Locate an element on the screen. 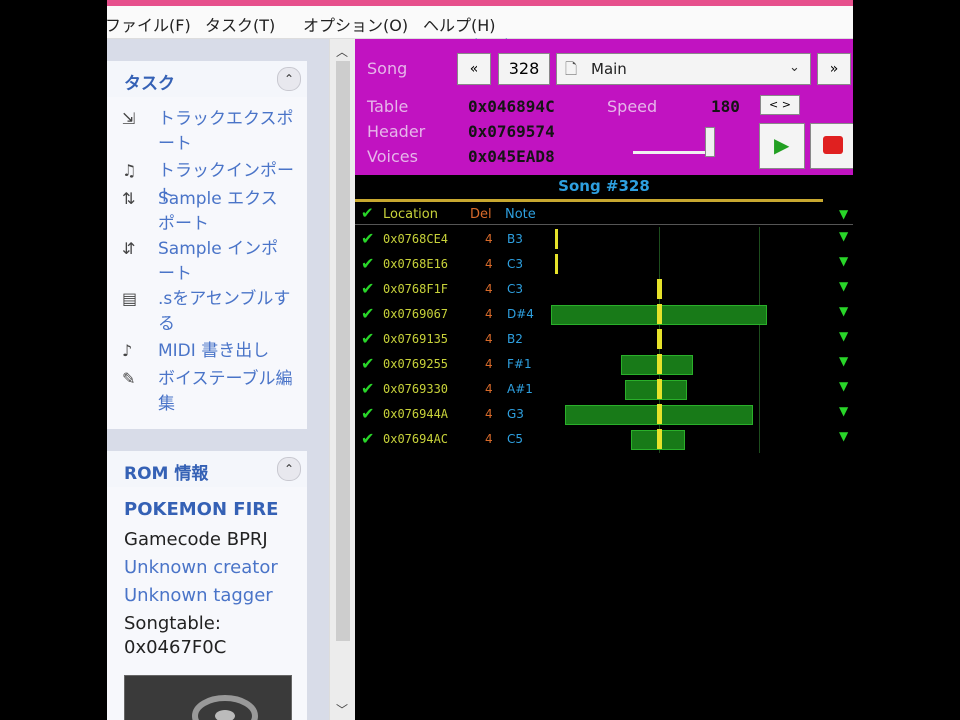 The height and width of the screenshot is (720, 960). speed-label: Speed is located at coordinates (632, 106).